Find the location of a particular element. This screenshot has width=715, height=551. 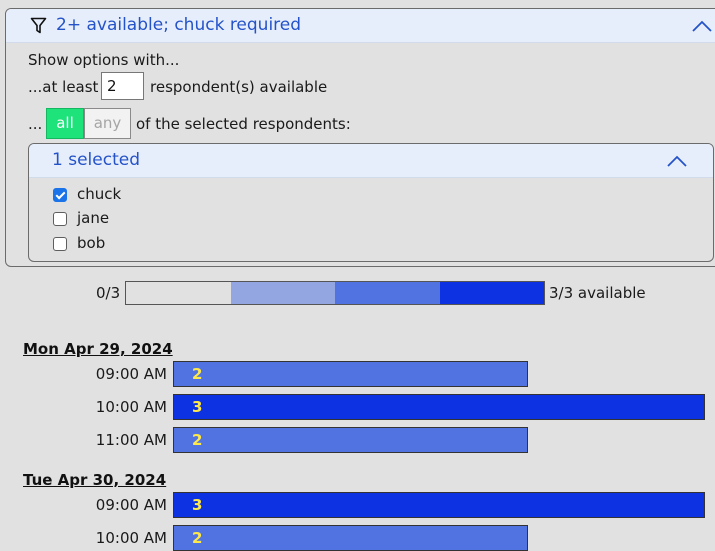

legend-max-label: 3/3 available is located at coordinates (597, 293).